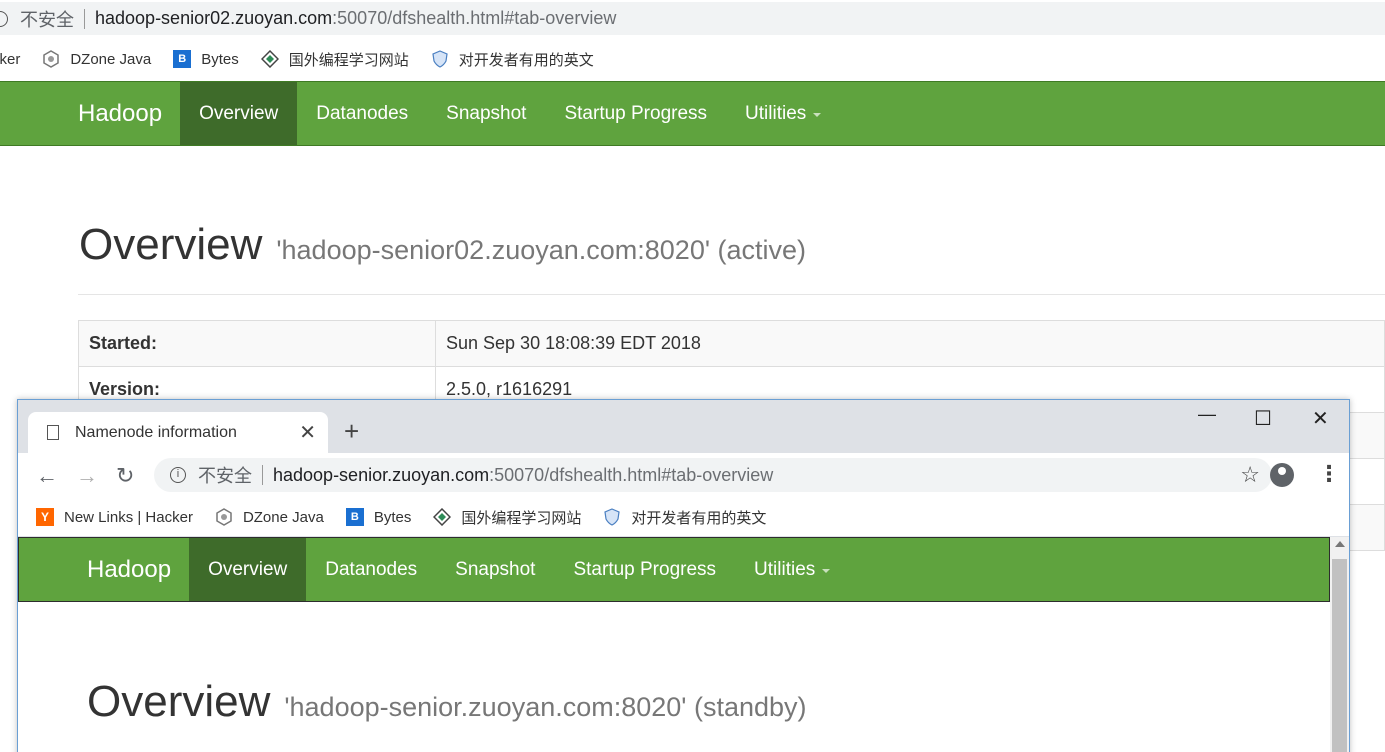  Describe the element at coordinates (307, 432) in the screenshot. I see `tab-close-icon: ✕` at that location.